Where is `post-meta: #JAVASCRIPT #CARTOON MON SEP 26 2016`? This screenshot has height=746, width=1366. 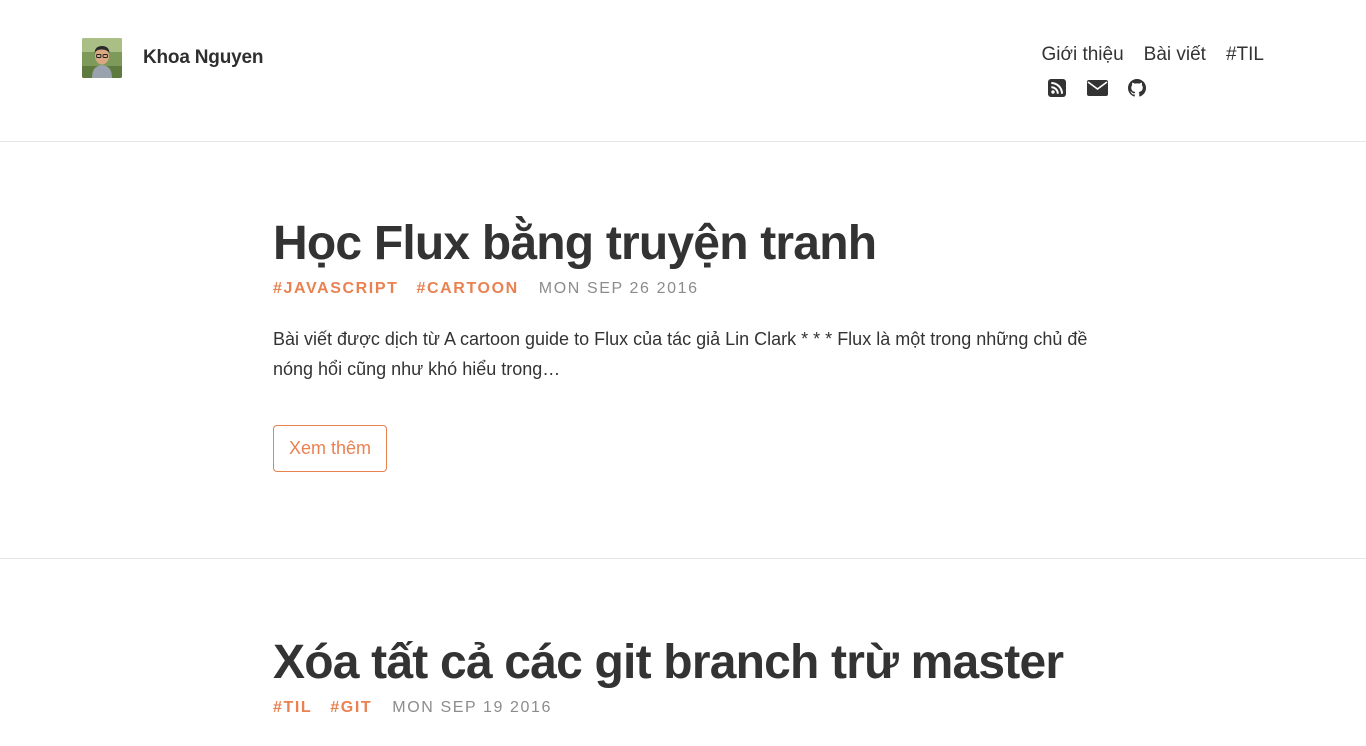
post-meta: #JAVASCRIPT #CARTOON MON SEP 26 2016 is located at coordinates (688, 289).